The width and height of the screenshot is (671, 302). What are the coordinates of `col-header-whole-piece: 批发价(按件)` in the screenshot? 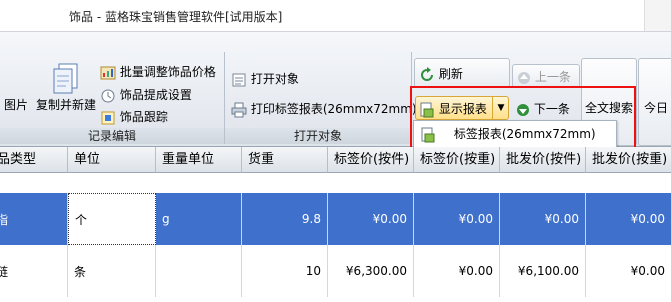 It's located at (543, 160).